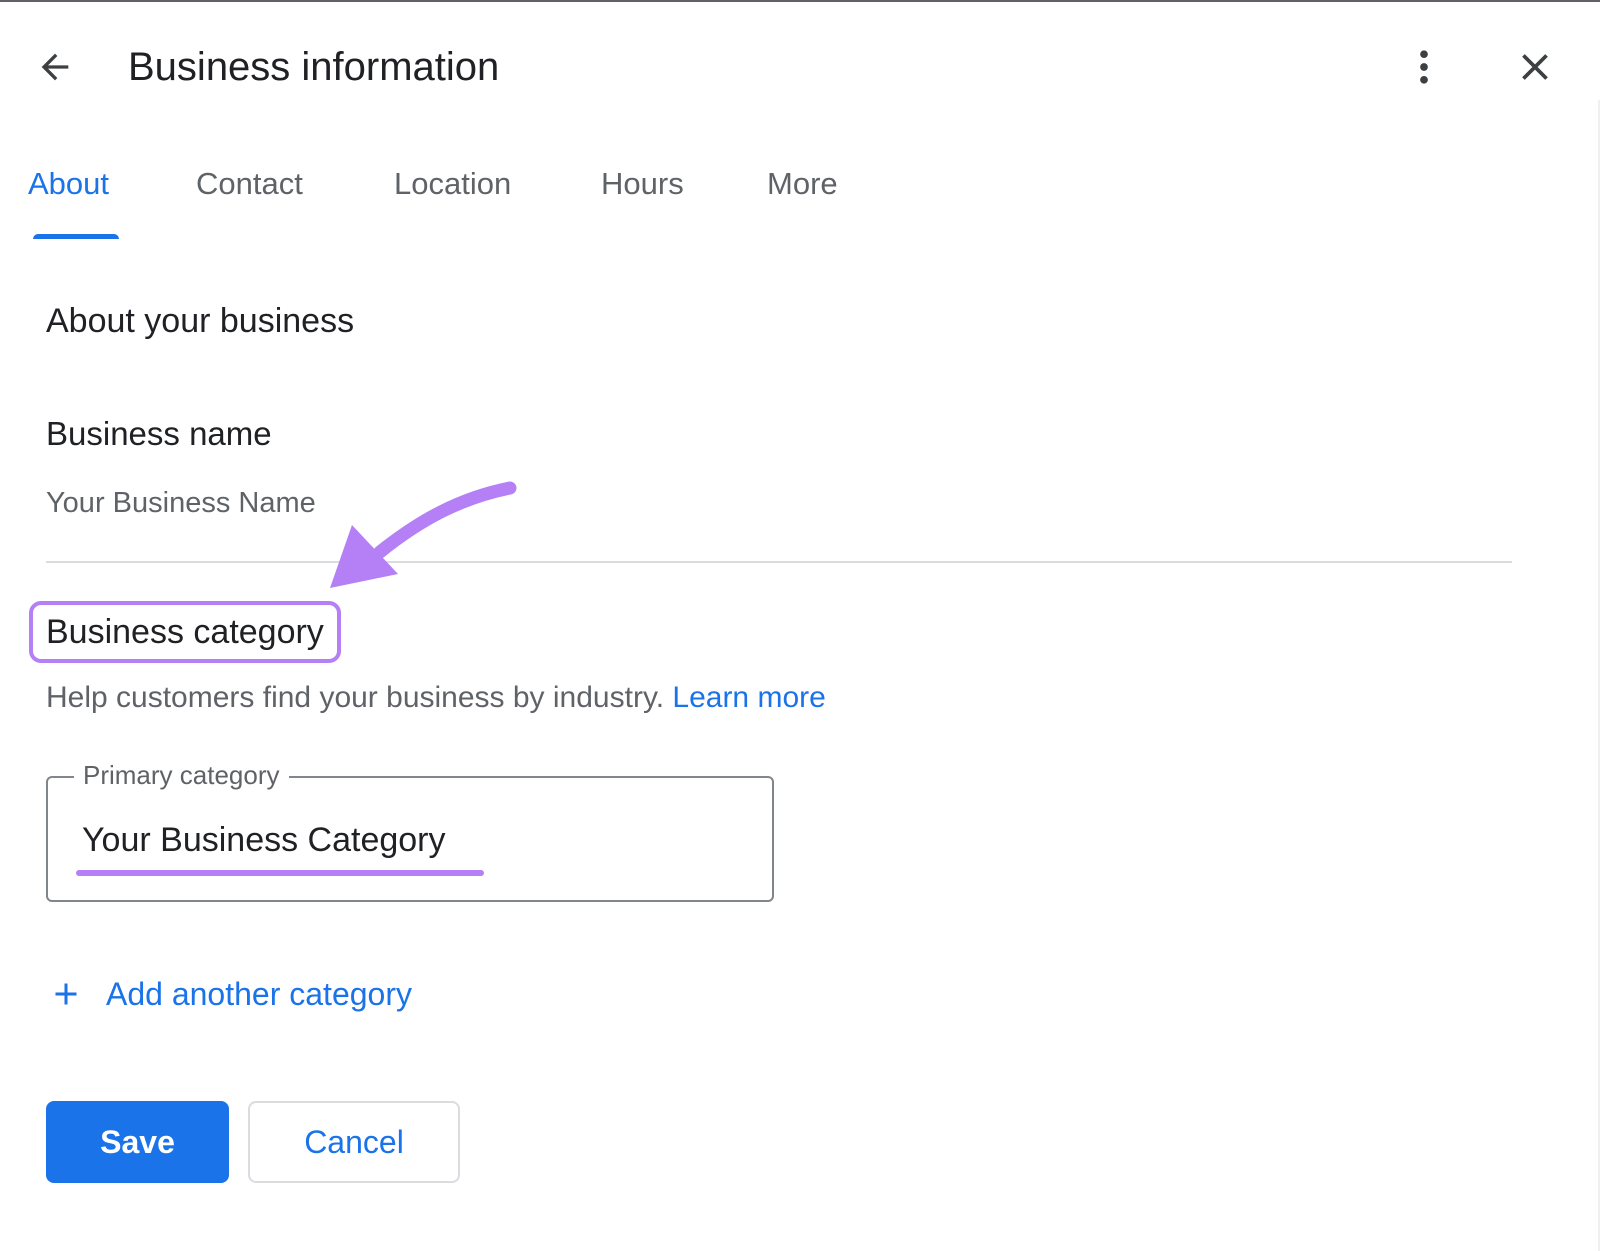 The height and width of the screenshot is (1251, 1600). Describe the element at coordinates (445, 520) in the screenshot. I see `annotation-arrow-shaft` at that location.